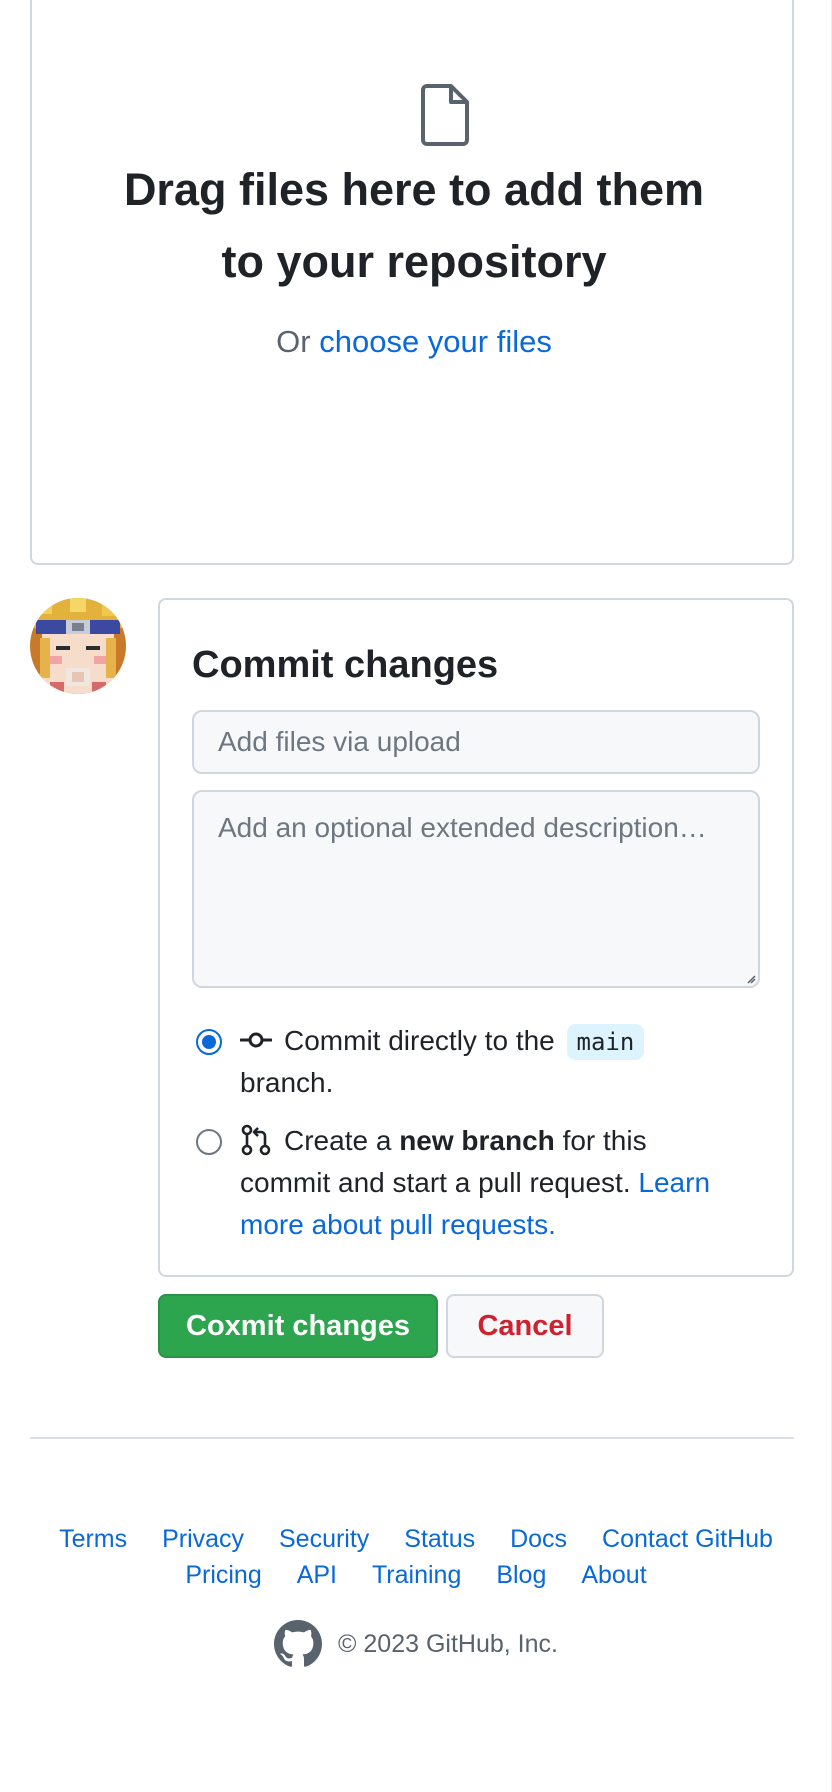 This screenshot has height=1792, width=832. Describe the element at coordinates (93, 1539) in the screenshot. I see `footer-link-terms: Terms` at that location.